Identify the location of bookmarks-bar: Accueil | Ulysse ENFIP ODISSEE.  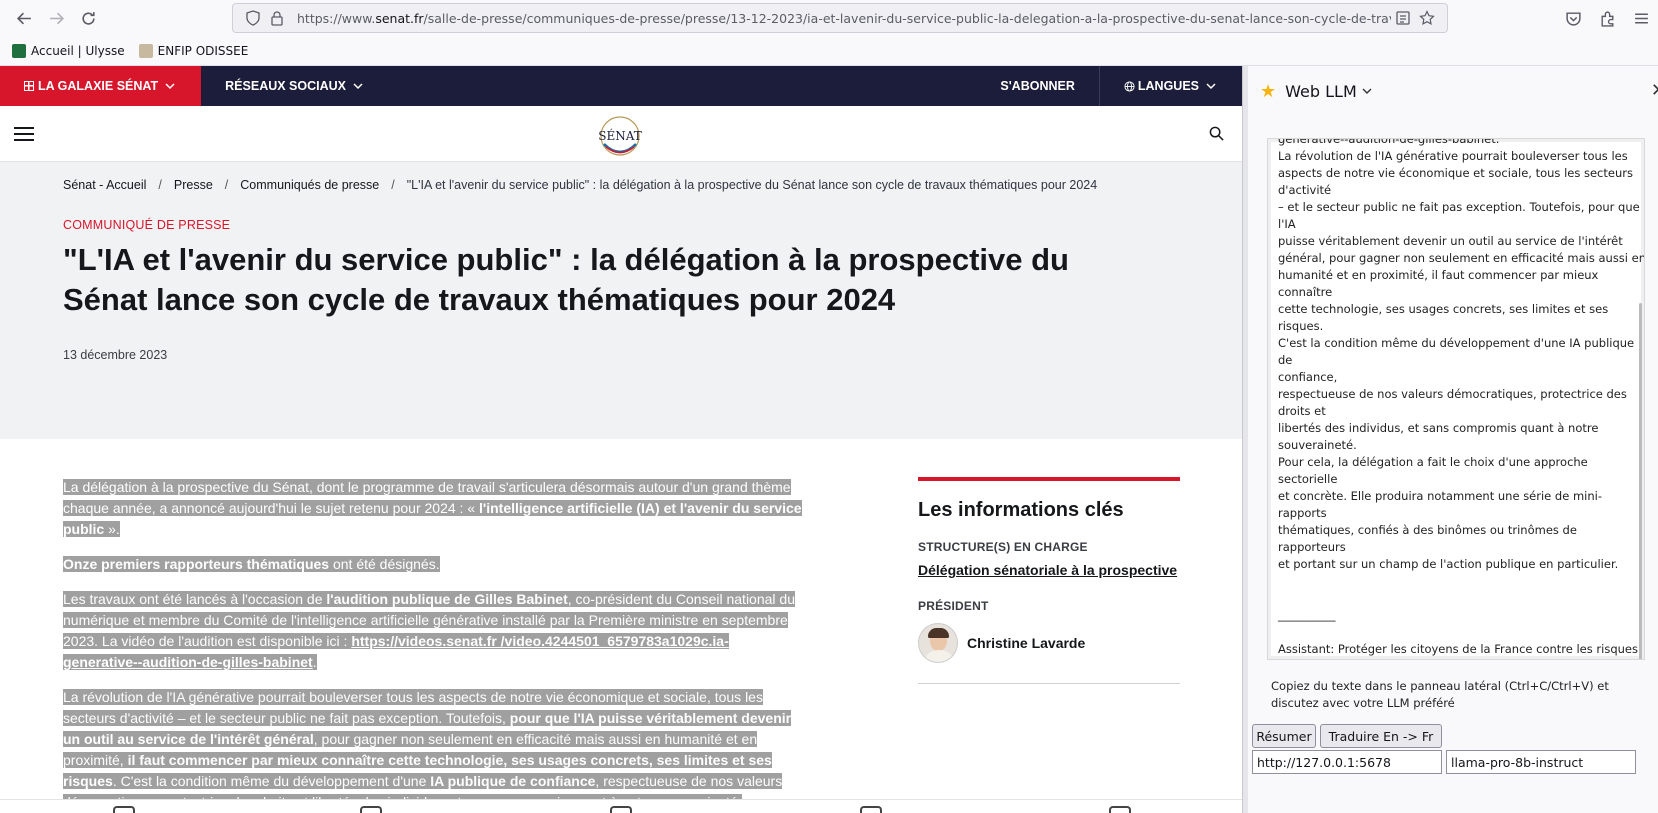
(829, 51).